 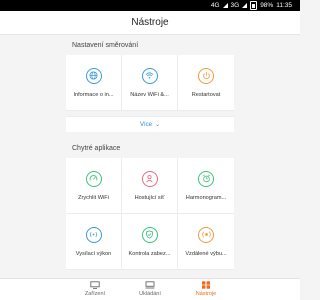 What do you see at coordinates (93, 178) in the screenshot?
I see `speedometer-icon` at bounding box center [93, 178].